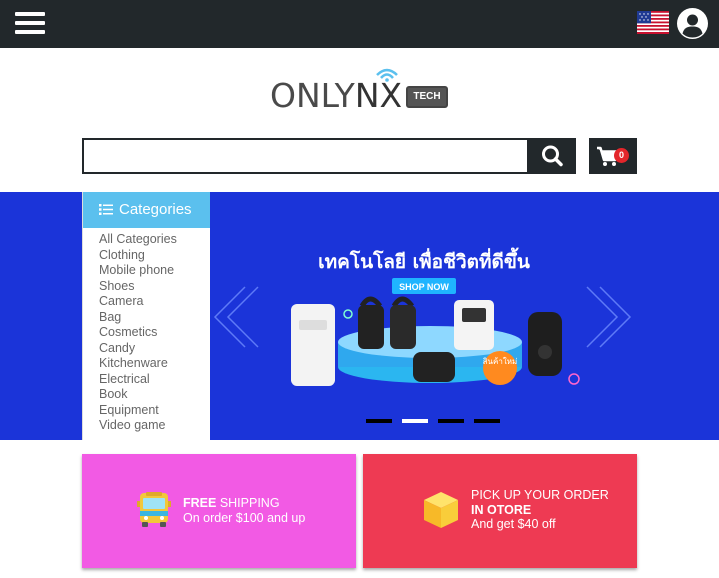  Describe the element at coordinates (154, 287) in the screenshot. I see `category-item: Shoes` at that location.